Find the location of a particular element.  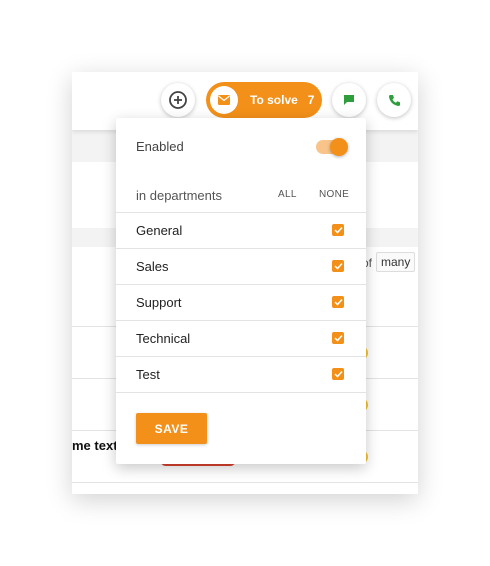

envelope-icon is located at coordinates (224, 100).